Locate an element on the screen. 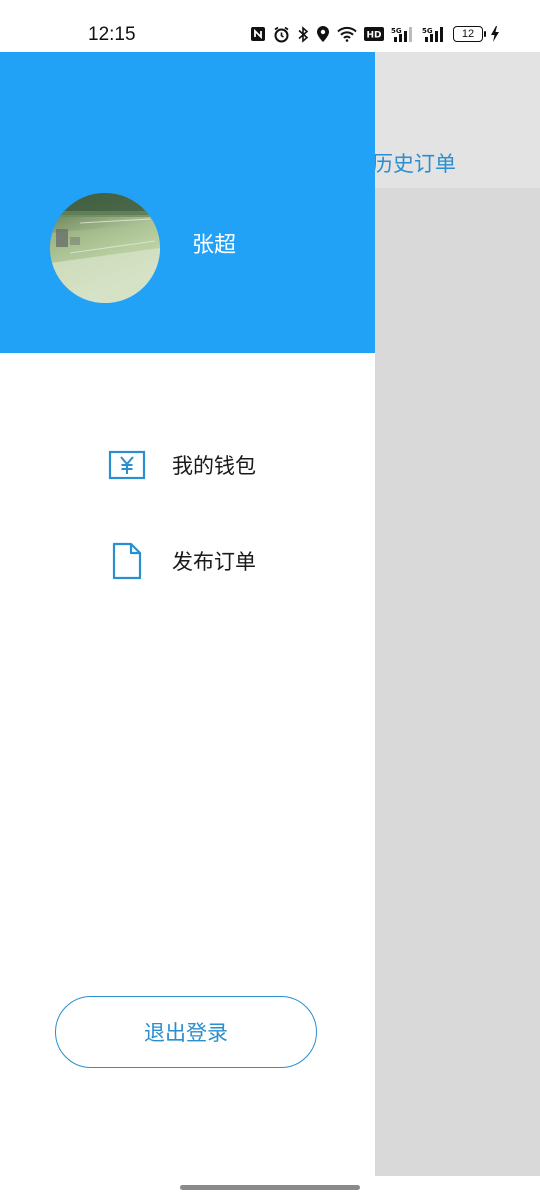 This screenshot has width=540, height=1200. gesture-nav-area is located at coordinates (270, 1188).